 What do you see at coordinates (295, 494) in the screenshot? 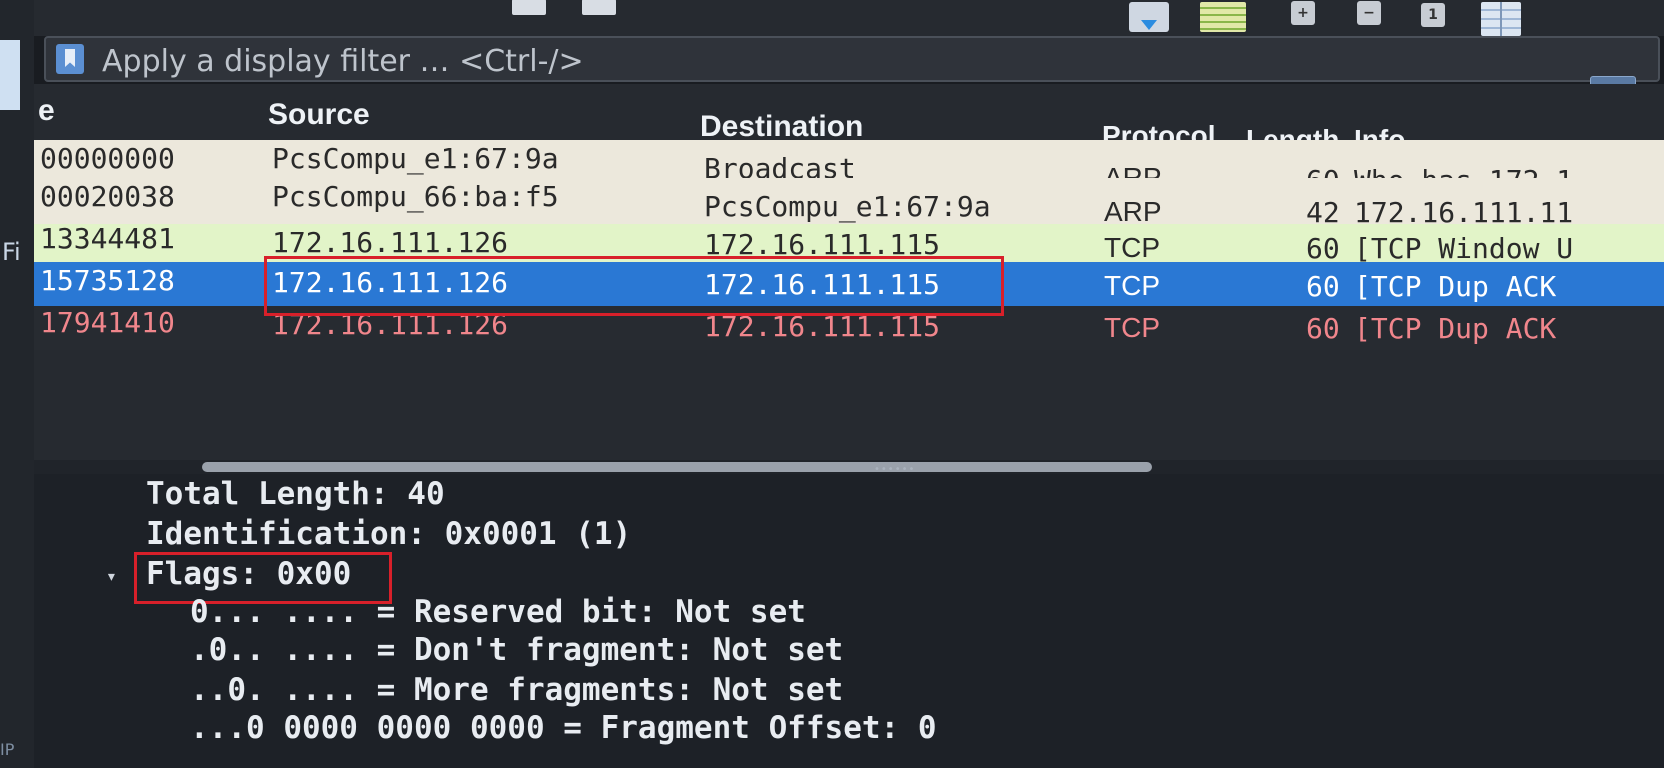
I see `detail-total-length: Total Length: 40` at bounding box center [295, 494].